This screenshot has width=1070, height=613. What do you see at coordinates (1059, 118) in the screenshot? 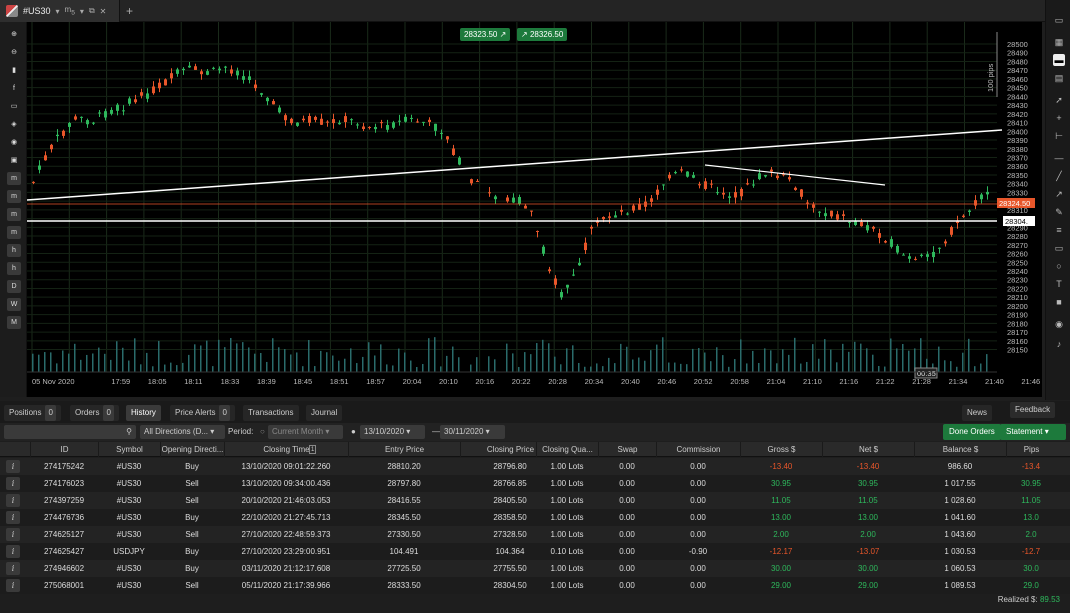
I see `crosshair-icon: +` at bounding box center [1059, 118].